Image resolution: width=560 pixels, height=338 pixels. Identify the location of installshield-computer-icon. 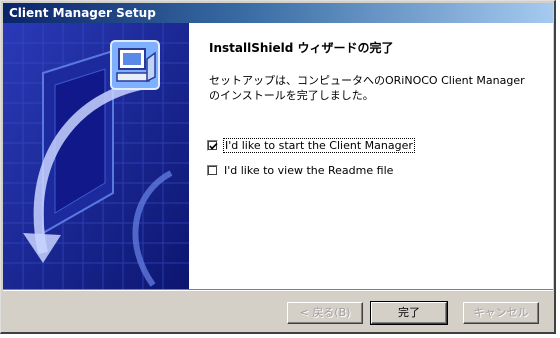
(135, 65).